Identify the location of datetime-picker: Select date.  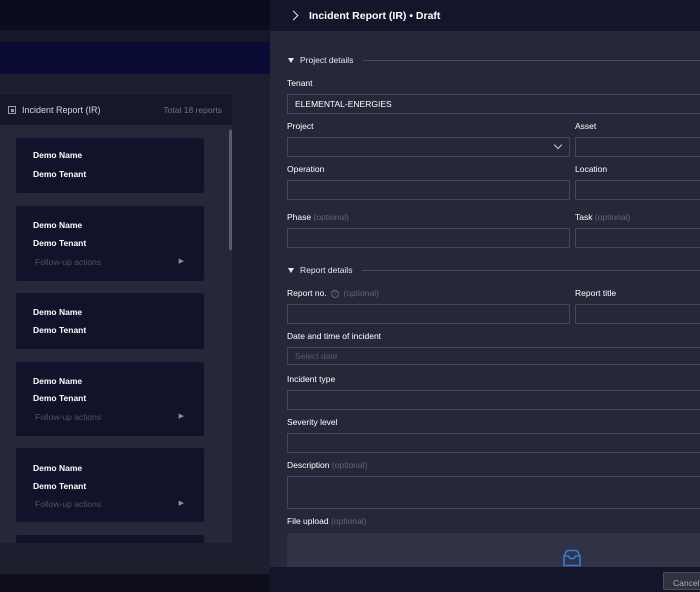
(493, 356).